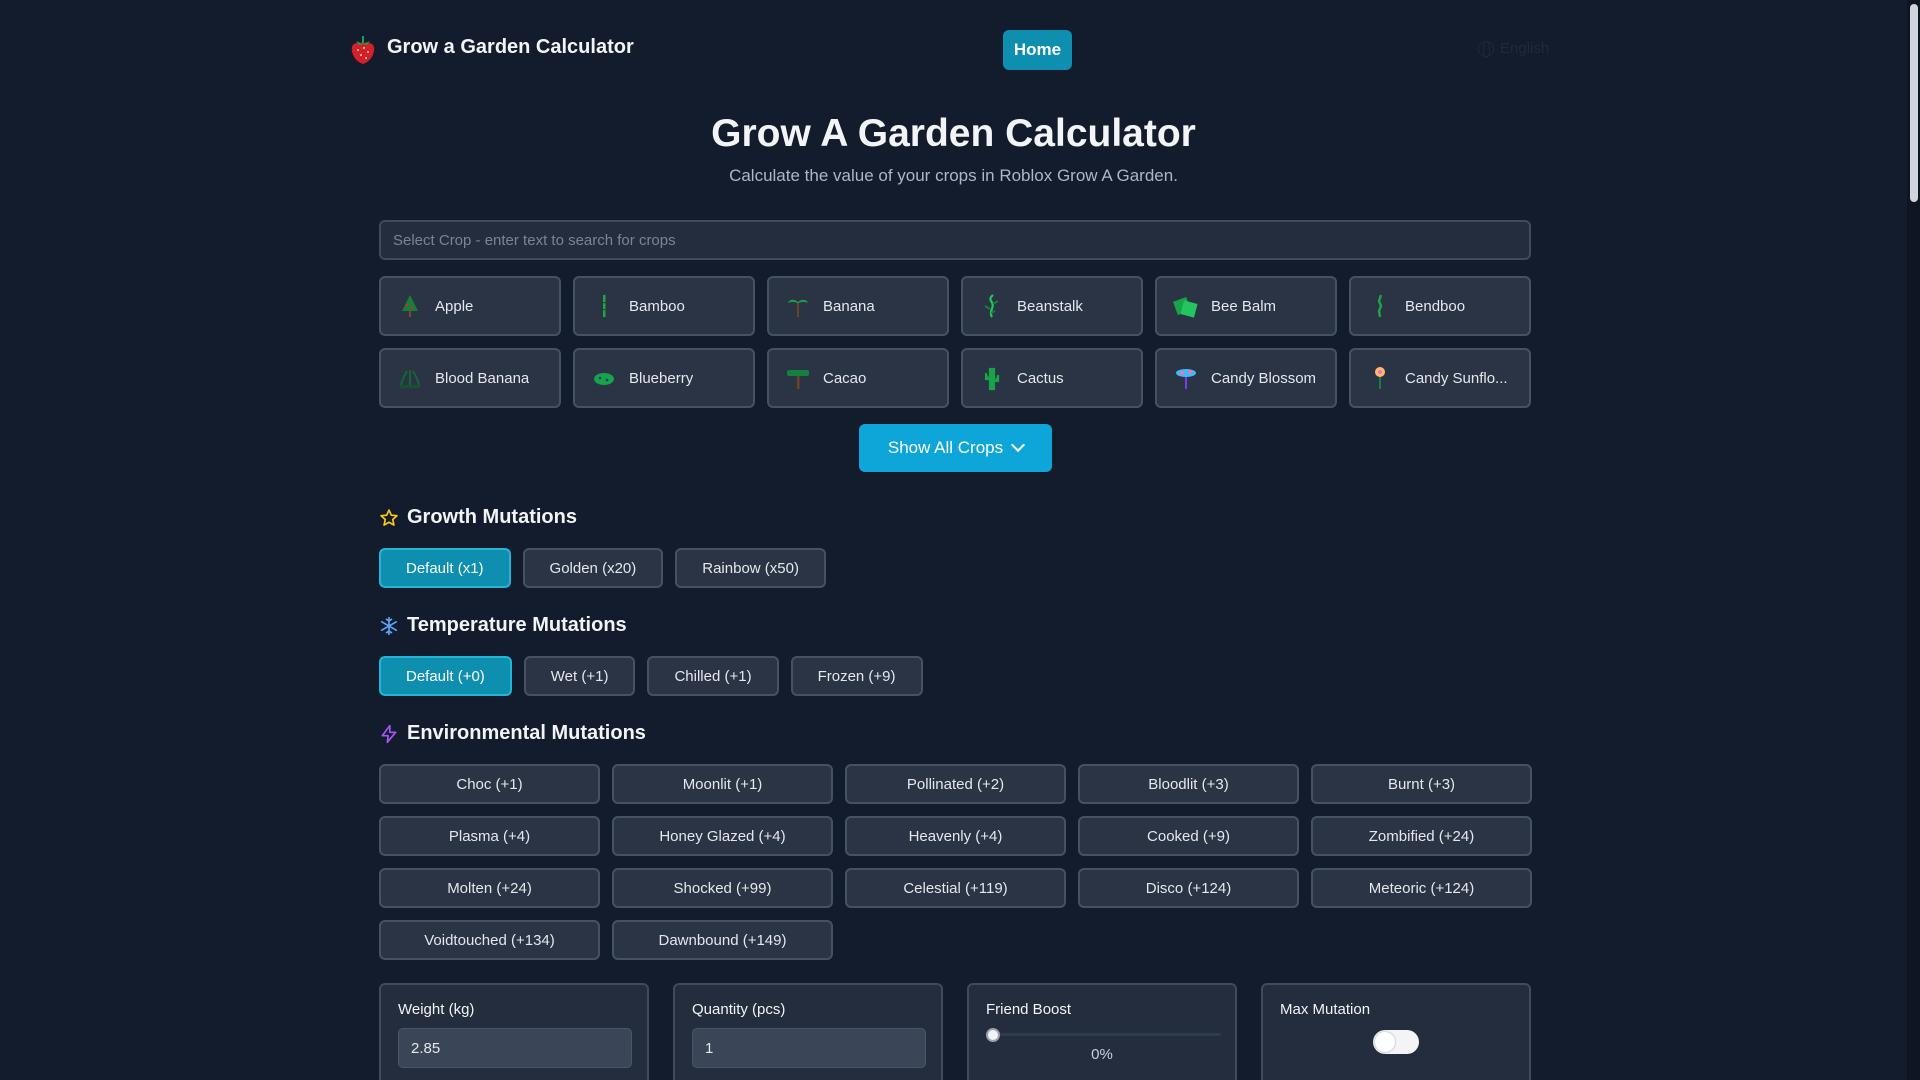 Image resolution: width=1920 pixels, height=1080 pixels. Describe the element at coordinates (1188, 784) in the screenshot. I see `environmental-mutation-option: Bloodlit (+3)` at that location.